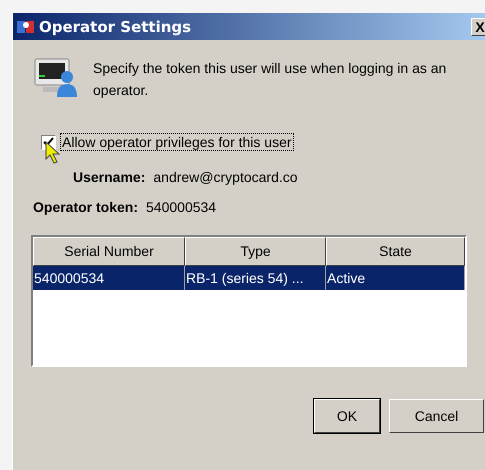 Image resolution: width=485 pixels, height=470 pixels. What do you see at coordinates (347, 416) in the screenshot?
I see `ok-button: OK` at bounding box center [347, 416].